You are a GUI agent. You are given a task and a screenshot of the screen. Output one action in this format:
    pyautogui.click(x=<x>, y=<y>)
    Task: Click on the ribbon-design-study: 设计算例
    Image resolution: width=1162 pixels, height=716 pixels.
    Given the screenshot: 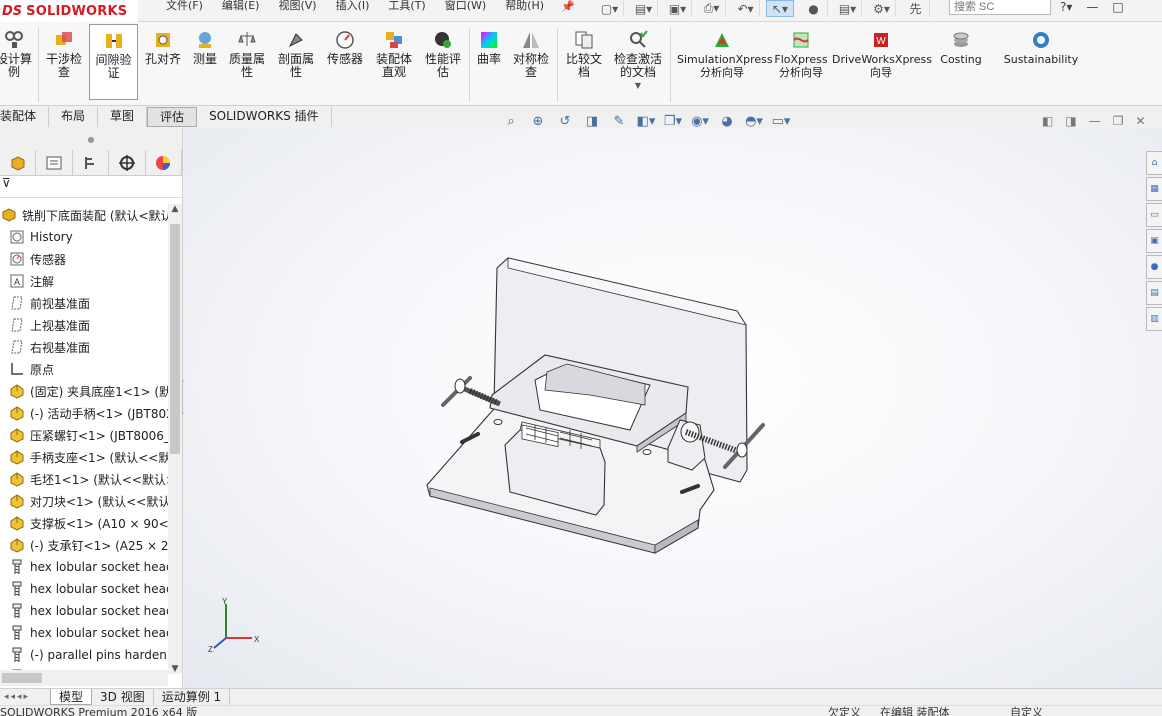 What is the action you would take?
    pyautogui.click(x=17, y=68)
    